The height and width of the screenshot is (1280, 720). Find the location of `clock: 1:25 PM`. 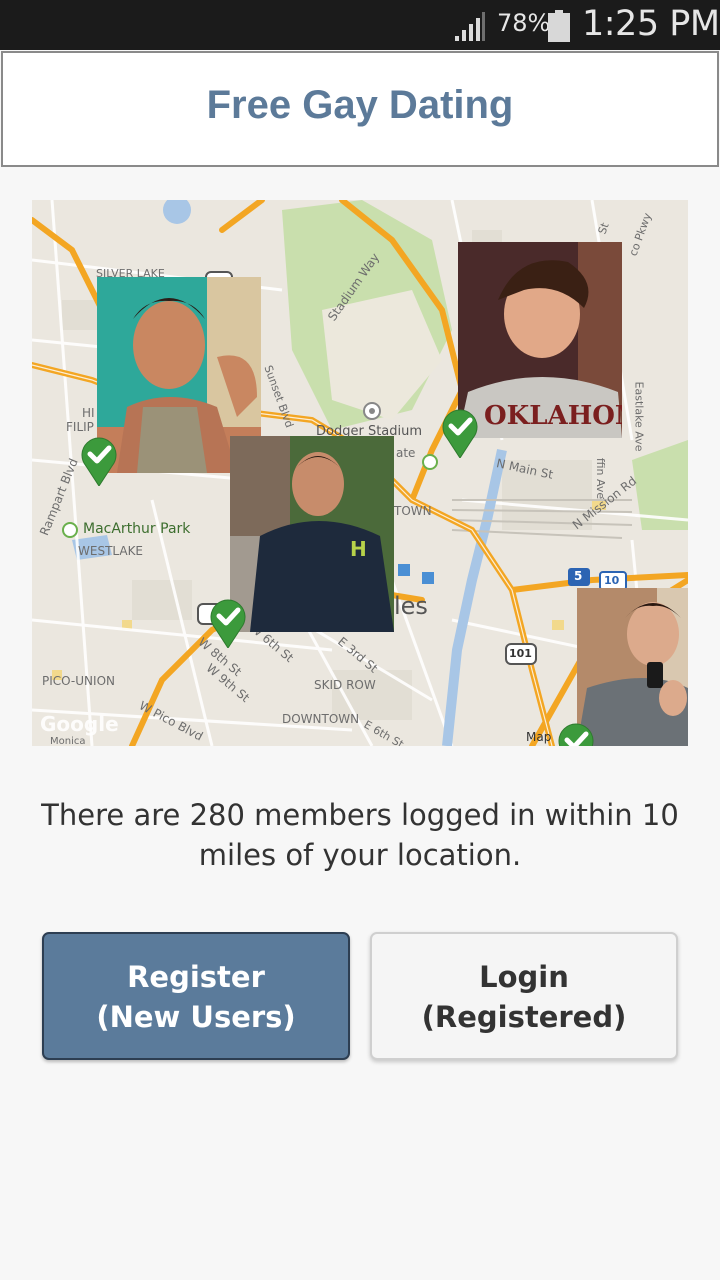

clock: 1:25 PM is located at coordinates (651, 24).